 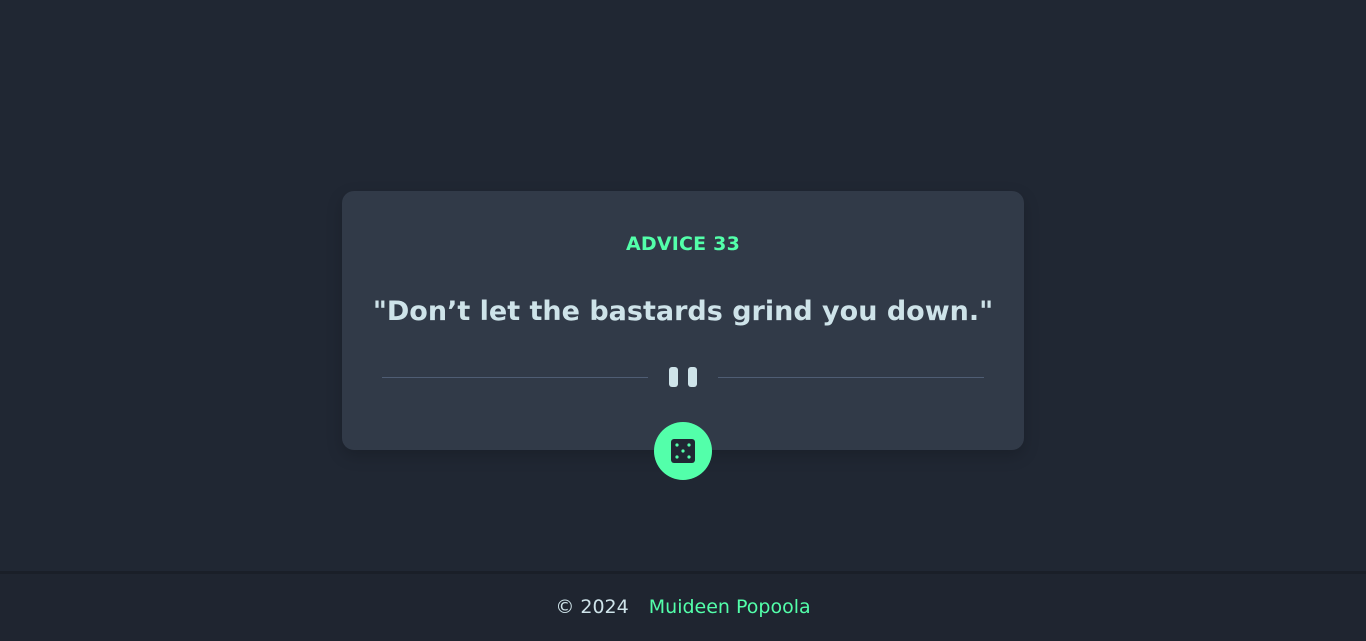 I want to click on divider-line-left, so click(x=515, y=377).